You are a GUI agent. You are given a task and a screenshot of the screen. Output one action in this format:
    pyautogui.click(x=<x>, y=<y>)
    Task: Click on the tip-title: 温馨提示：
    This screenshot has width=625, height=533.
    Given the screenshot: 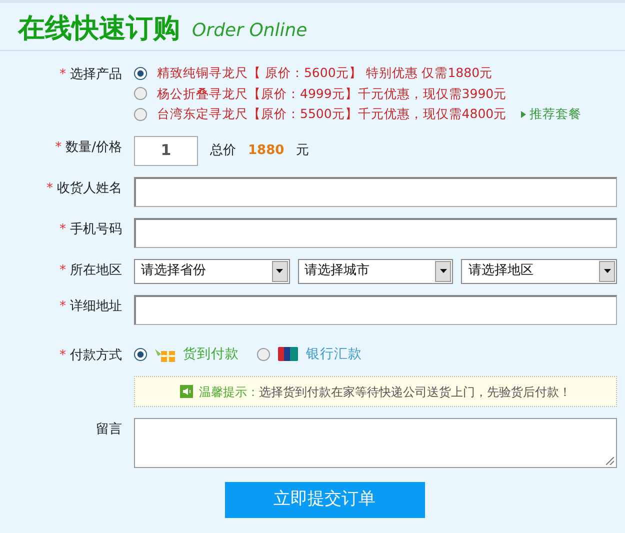 What is the action you would take?
    pyautogui.click(x=229, y=392)
    